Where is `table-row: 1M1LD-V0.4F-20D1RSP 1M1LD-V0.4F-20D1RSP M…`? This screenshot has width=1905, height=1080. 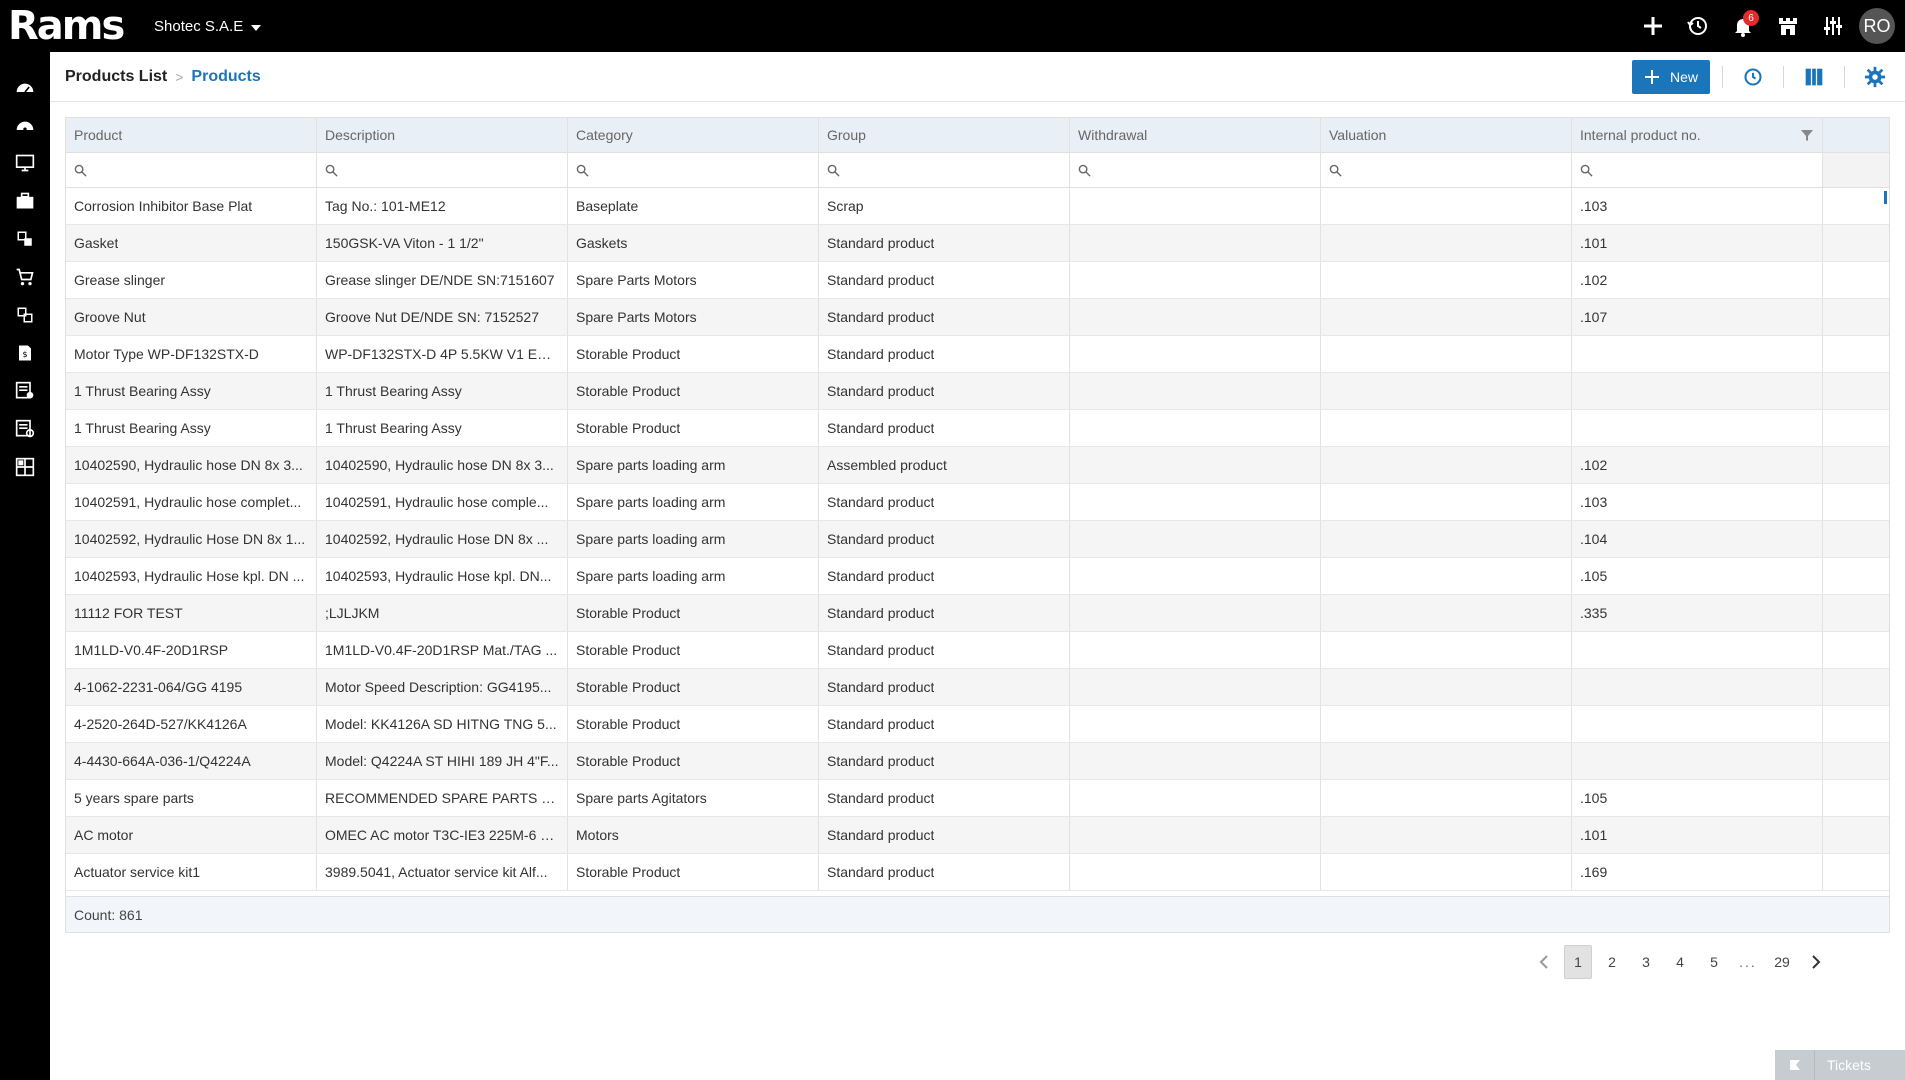
table-row: 1M1LD-V0.4F-20D1RSP 1M1LD-V0.4F-20D1RSP M… is located at coordinates (977, 650).